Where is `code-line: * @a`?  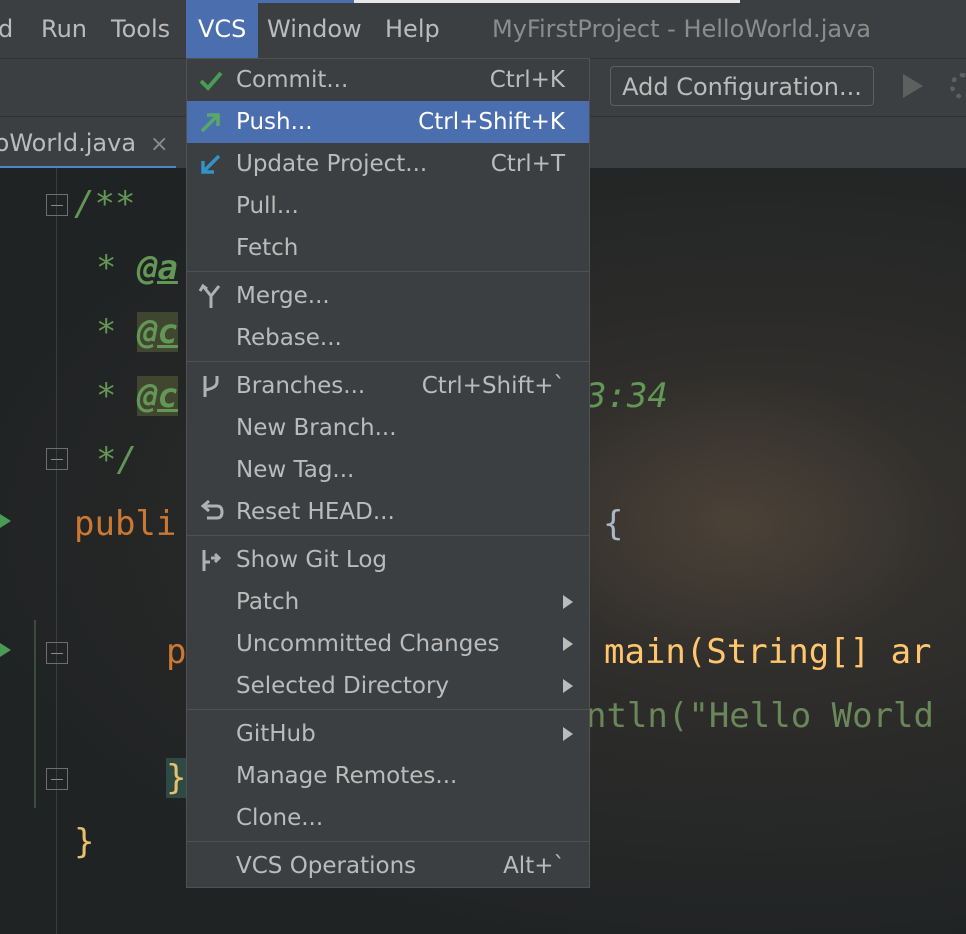 code-line: * @a is located at coordinates (137, 268).